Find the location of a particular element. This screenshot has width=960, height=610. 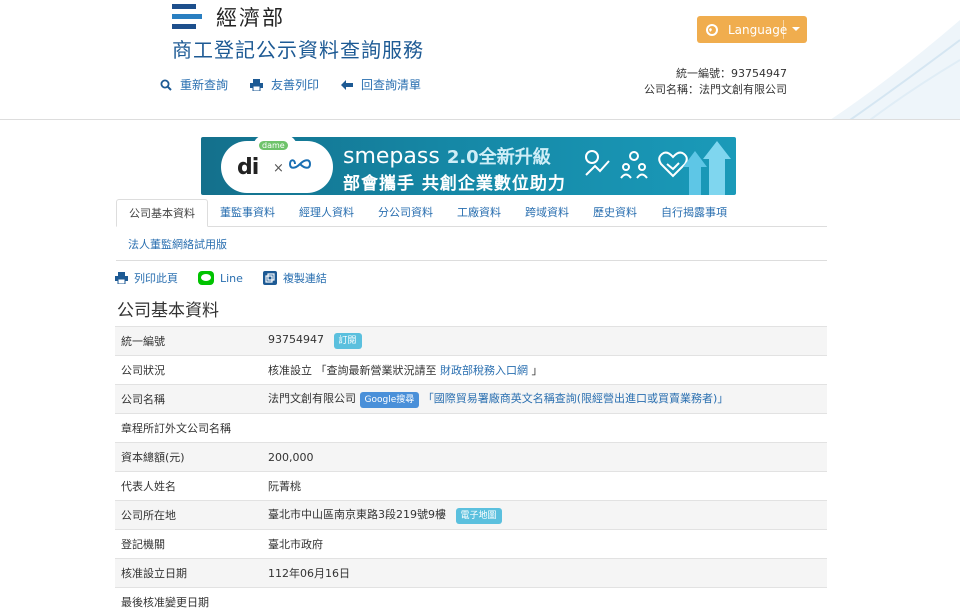

tab-factories: 工廠資料 is located at coordinates (479, 213).